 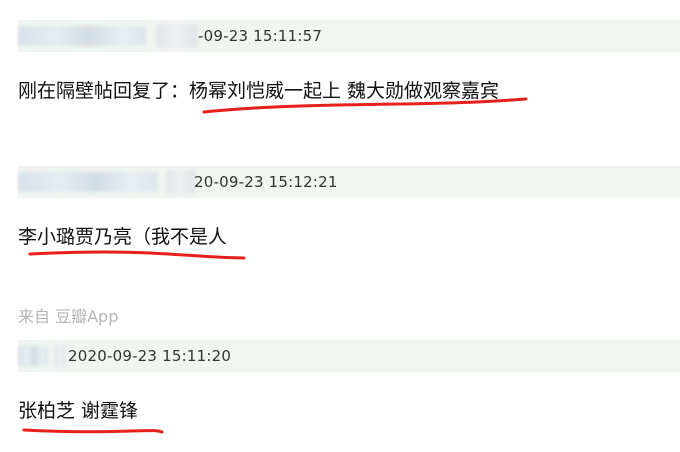 What do you see at coordinates (150, 356) in the screenshot?
I see `comment-timestamp: 2020-09-23 15:11:20` at bounding box center [150, 356].